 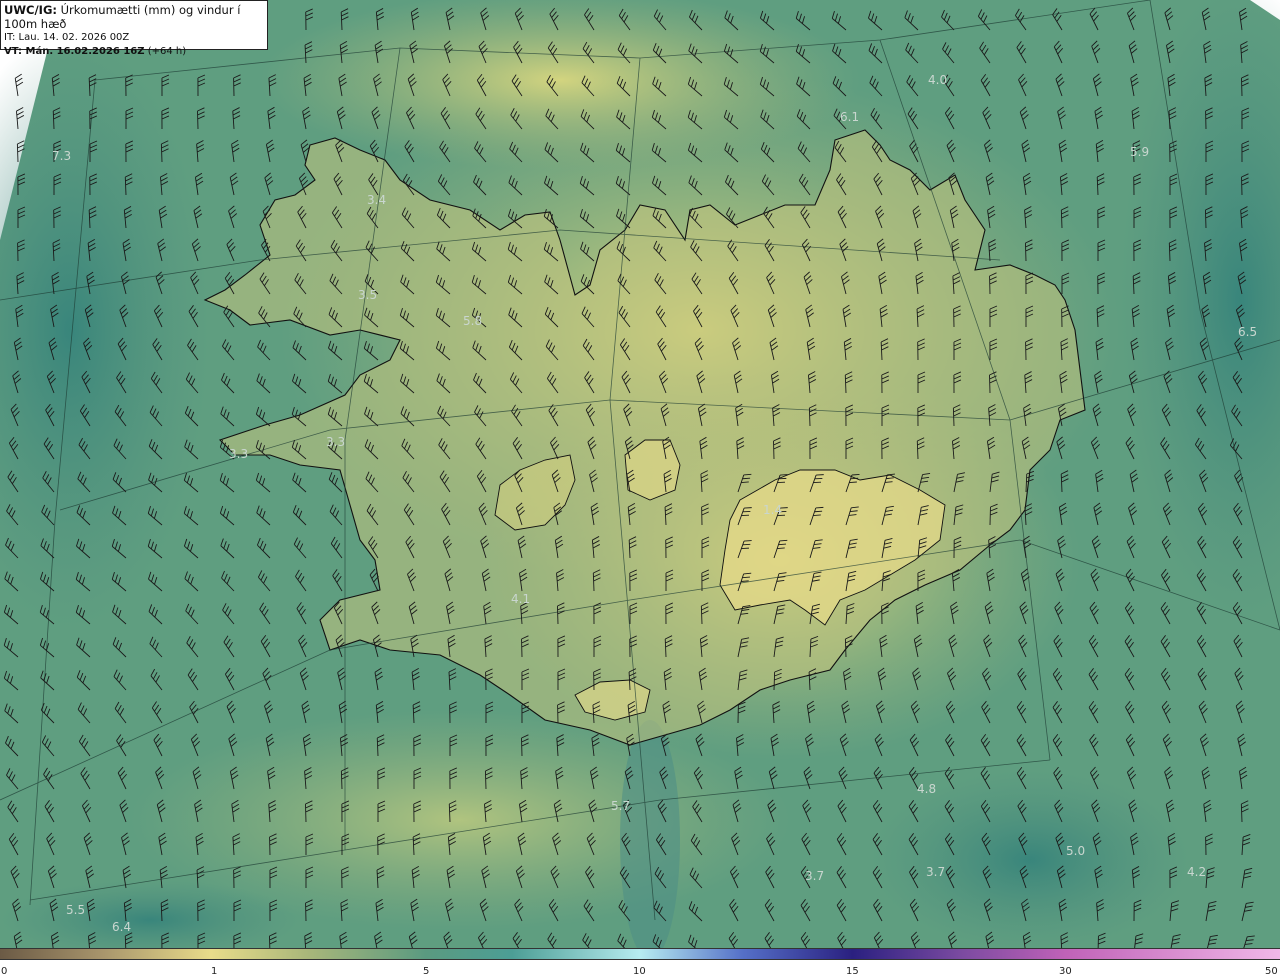 I want to click on map-value-label: 3.4, so click(x=376, y=200).